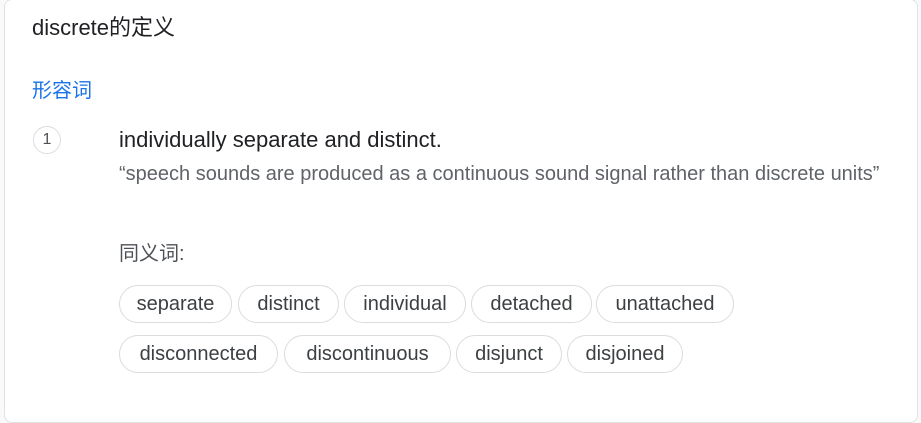  What do you see at coordinates (280, 139) in the screenshot?
I see `definition-text: individually separate and distinct.` at bounding box center [280, 139].